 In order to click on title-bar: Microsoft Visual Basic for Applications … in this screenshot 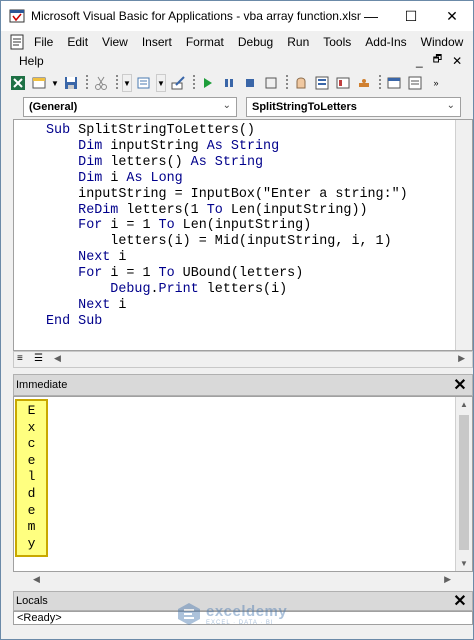, I will do `click(237, 16)`.